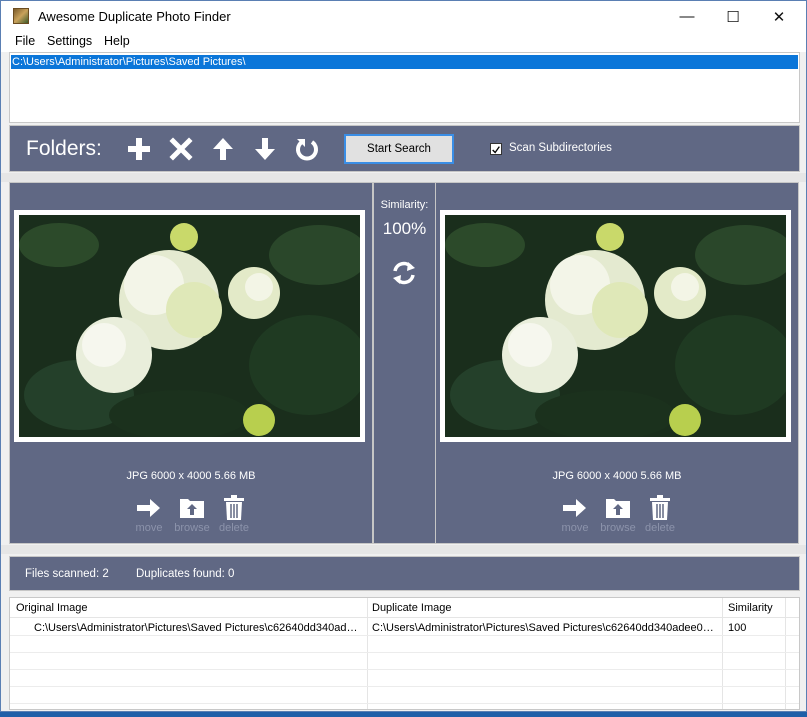 The height and width of the screenshot is (717, 807). What do you see at coordinates (223, 149) in the screenshot?
I see `move-up-icon` at bounding box center [223, 149].